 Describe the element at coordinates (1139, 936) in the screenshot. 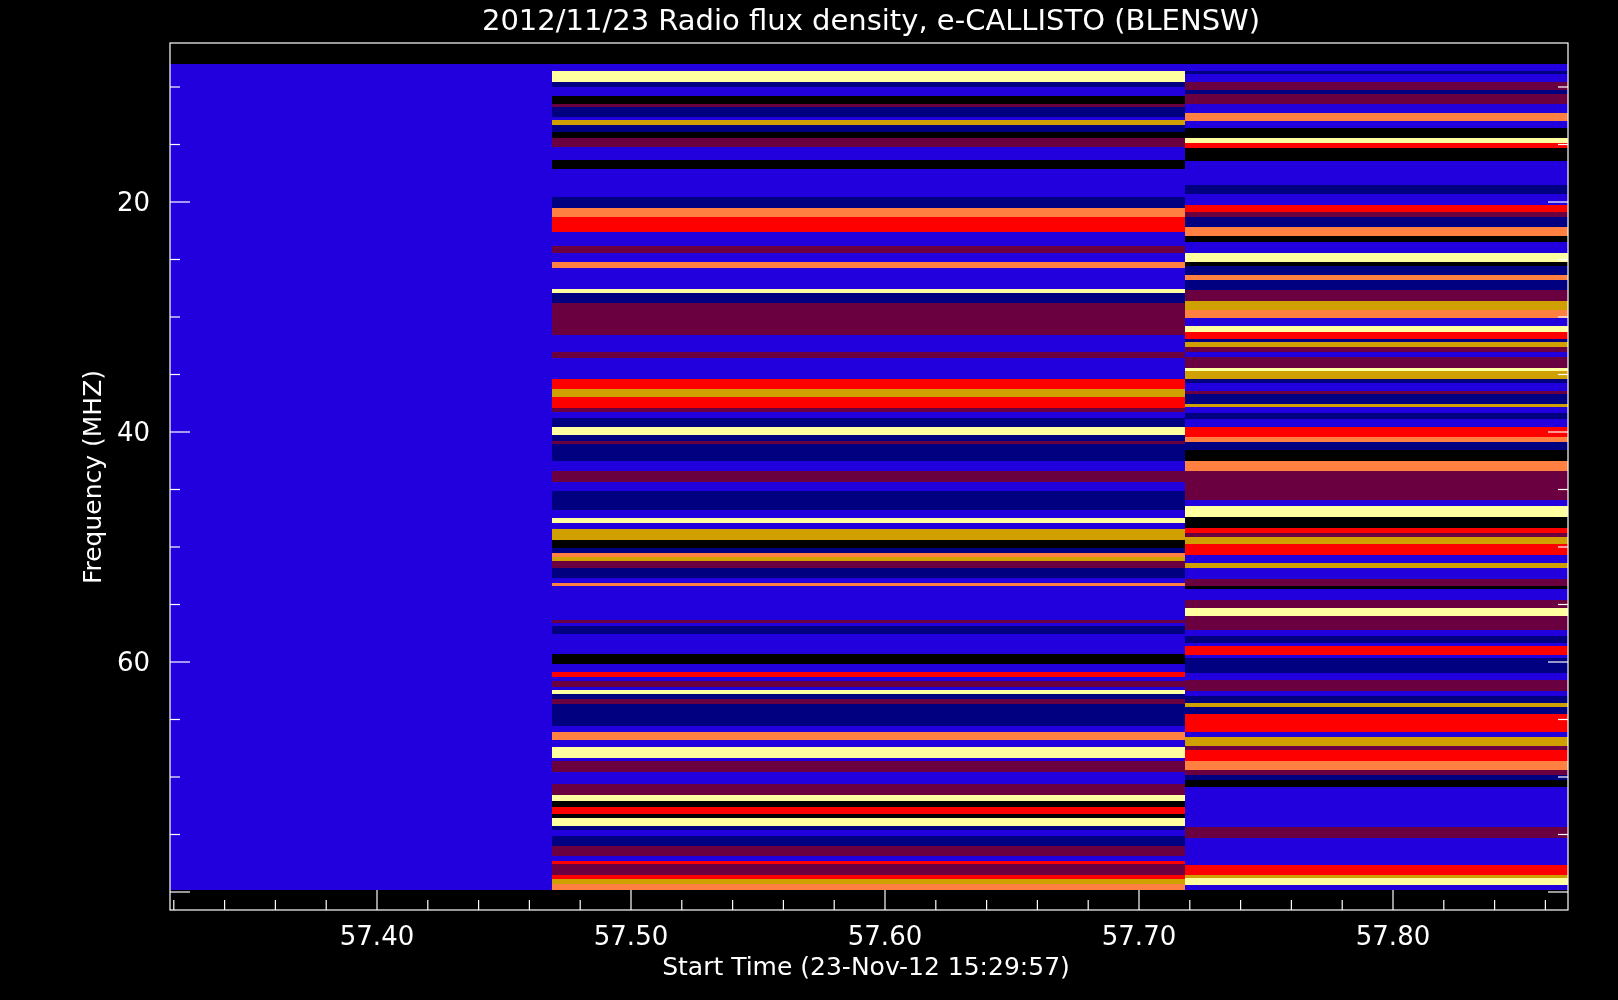

I see `x-tick-label: 57.70` at that location.